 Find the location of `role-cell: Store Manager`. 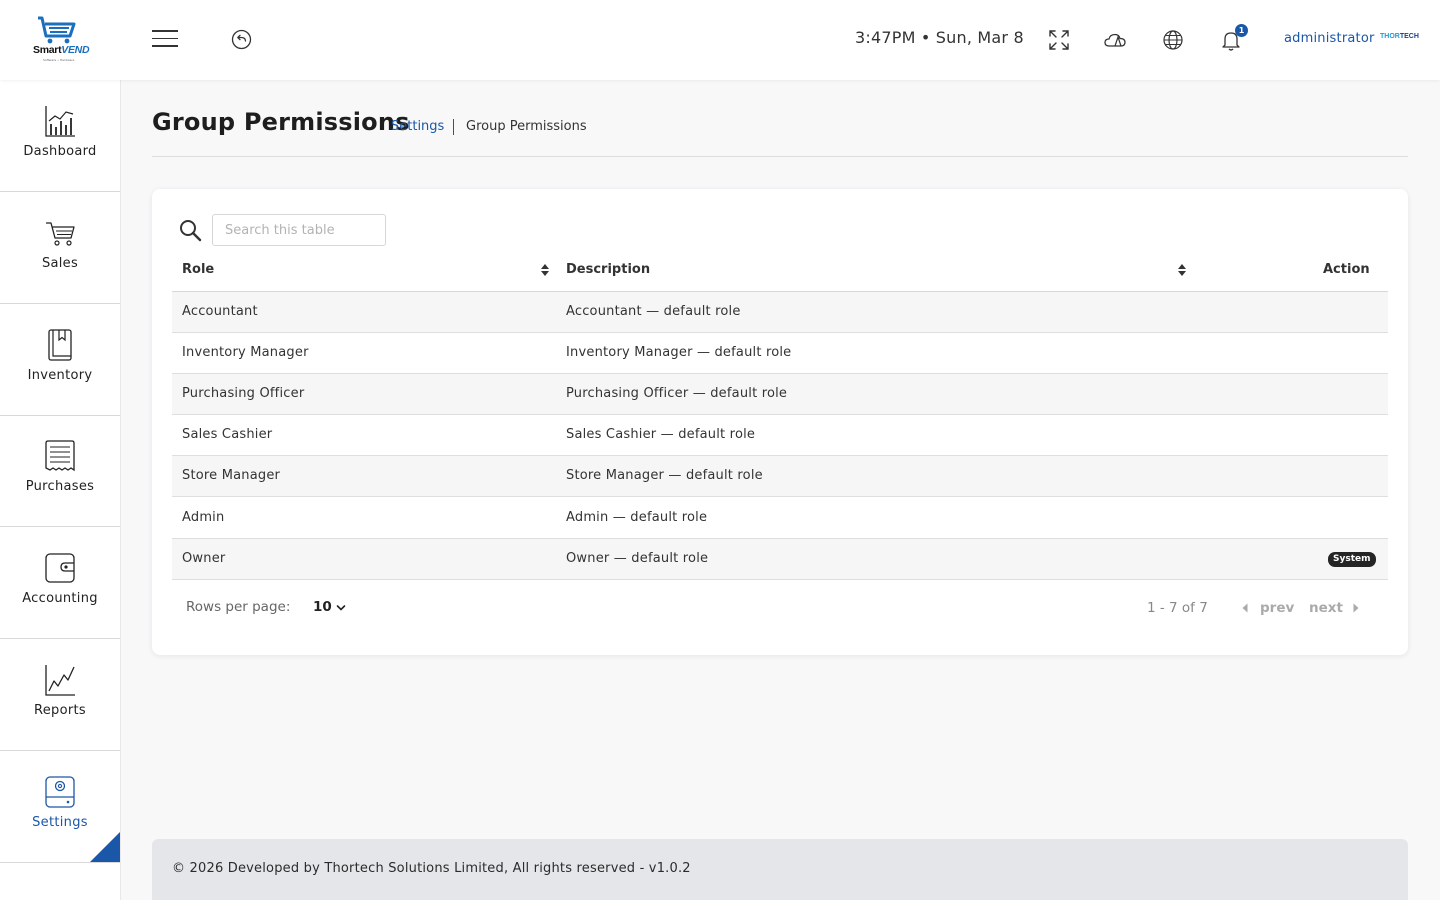

role-cell: Store Manager is located at coordinates (231, 475).